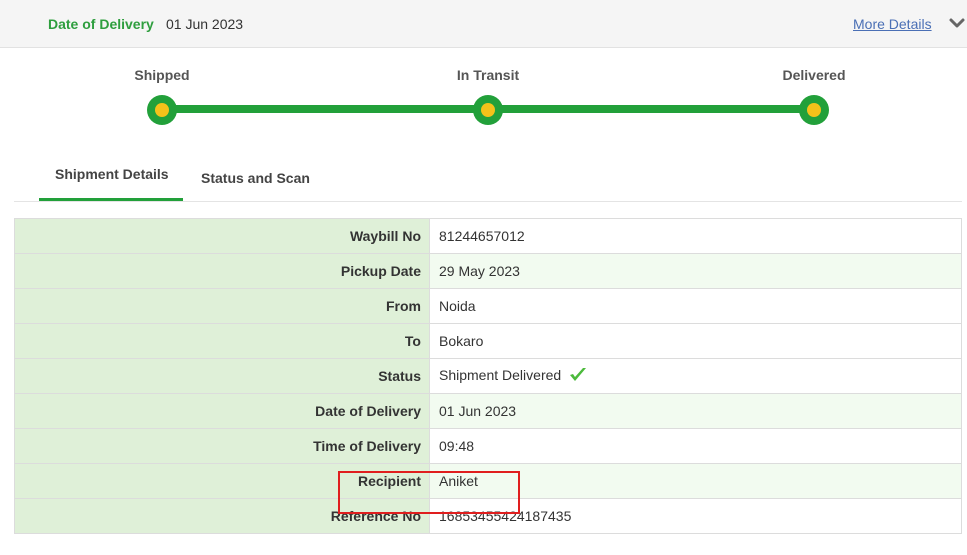  What do you see at coordinates (222, 376) in the screenshot?
I see `row-label: Status` at bounding box center [222, 376].